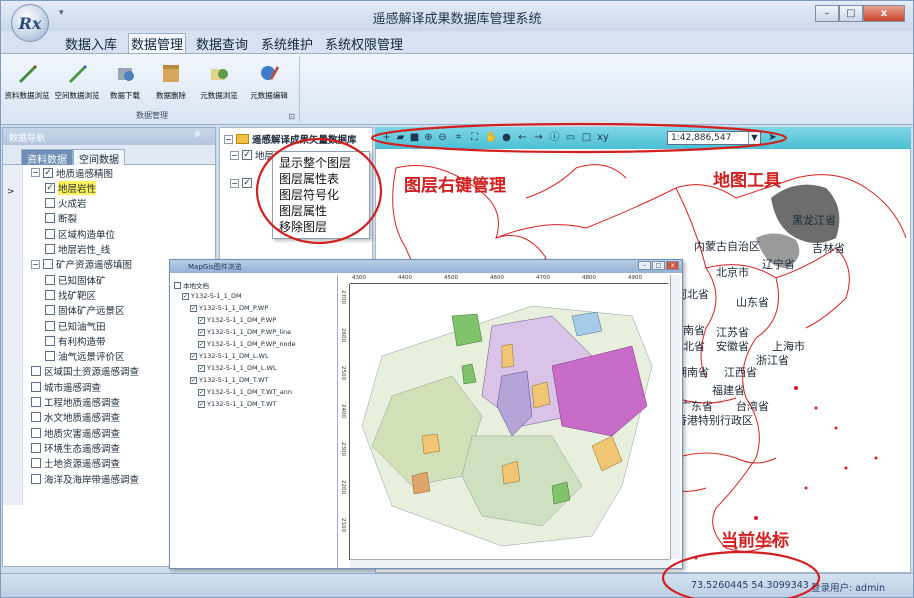 Image resolution: width=914 pixels, height=598 pixels. I want to click on tab-permission-management: 系统权限管理, so click(364, 43).